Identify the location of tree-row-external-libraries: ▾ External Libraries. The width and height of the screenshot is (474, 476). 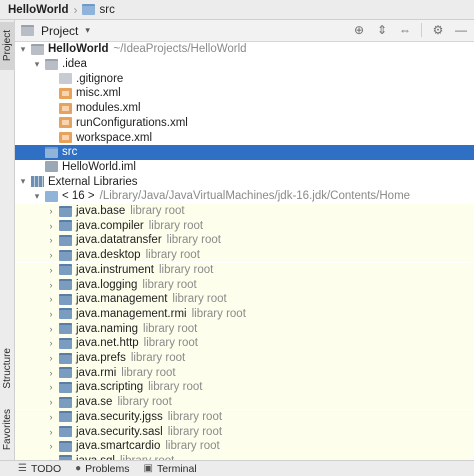
(244, 181).